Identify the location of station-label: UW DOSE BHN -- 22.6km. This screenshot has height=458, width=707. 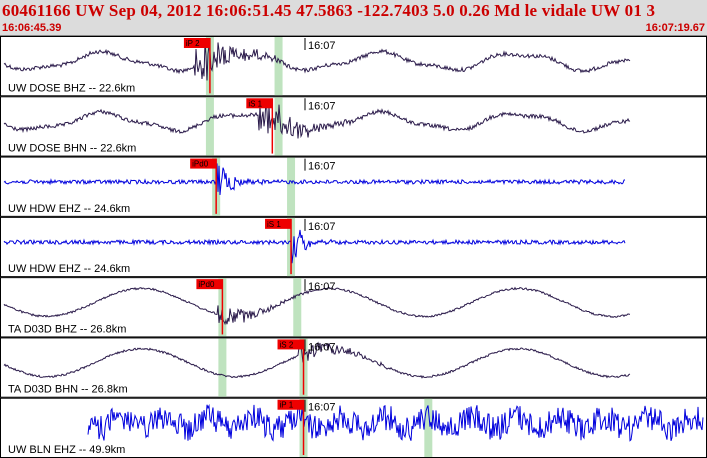
(72, 149).